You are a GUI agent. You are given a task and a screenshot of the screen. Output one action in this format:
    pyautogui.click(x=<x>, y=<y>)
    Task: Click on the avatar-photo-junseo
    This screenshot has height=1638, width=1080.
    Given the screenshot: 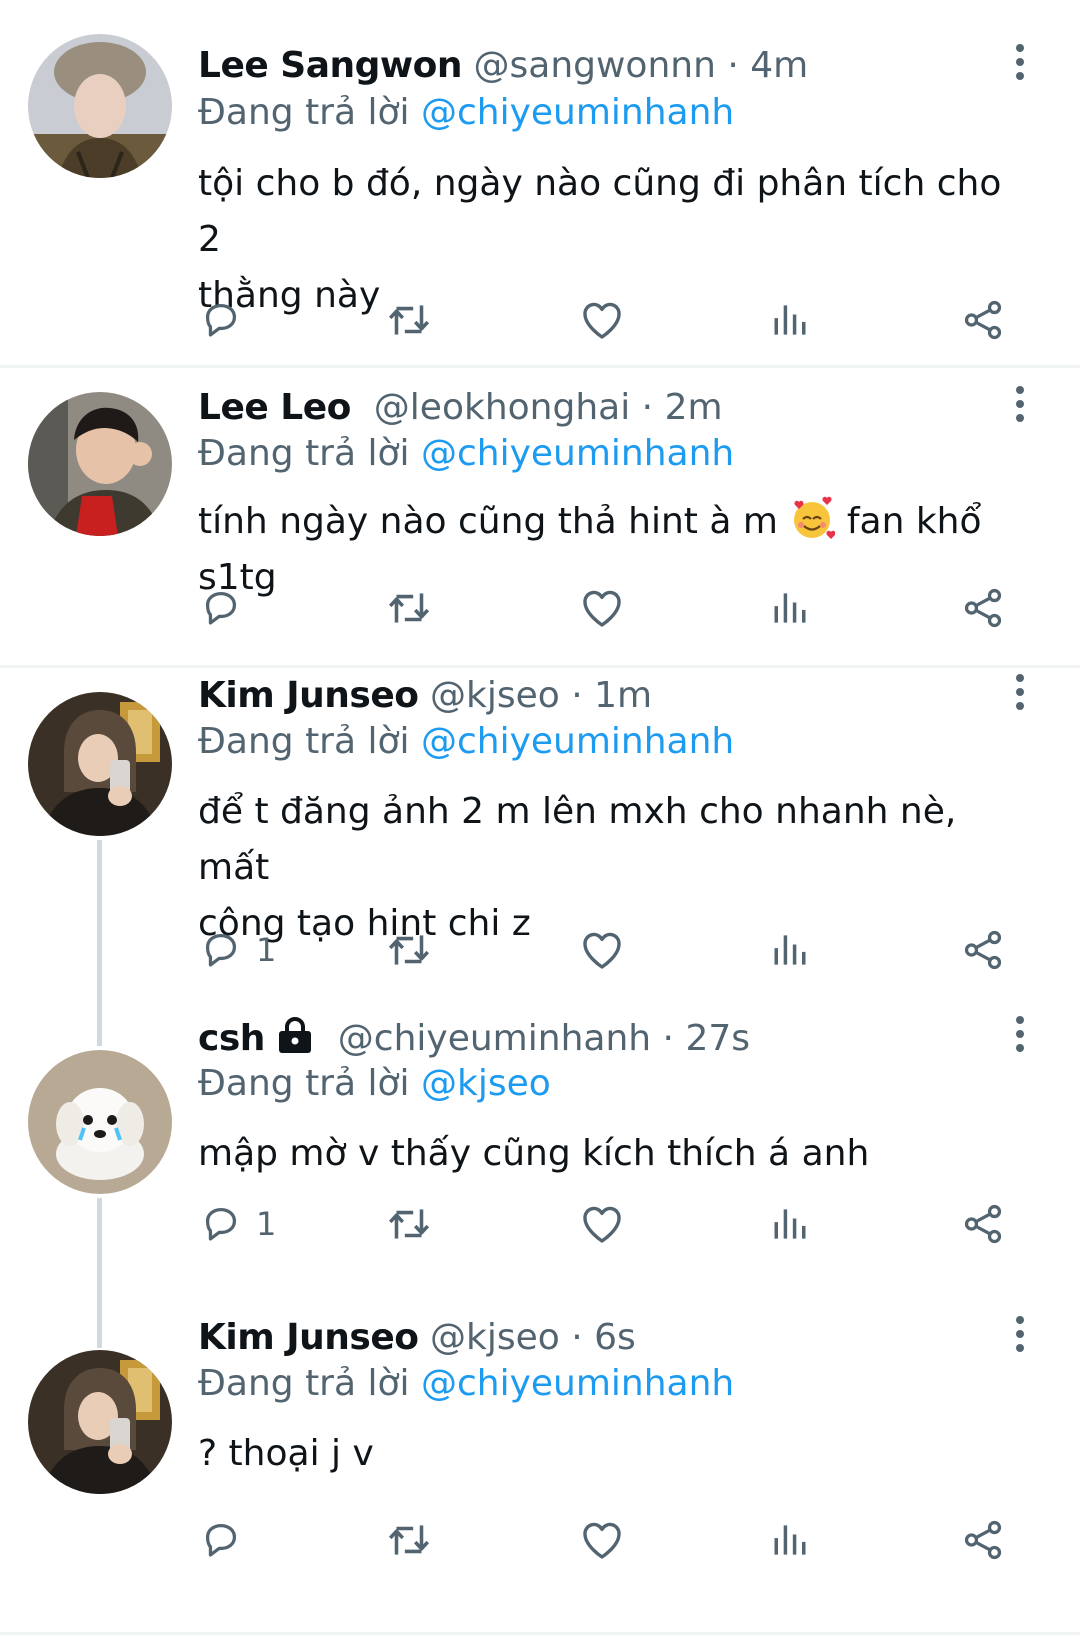 What is the action you would take?
    pyautogui.click(x=100, y=1422)
    